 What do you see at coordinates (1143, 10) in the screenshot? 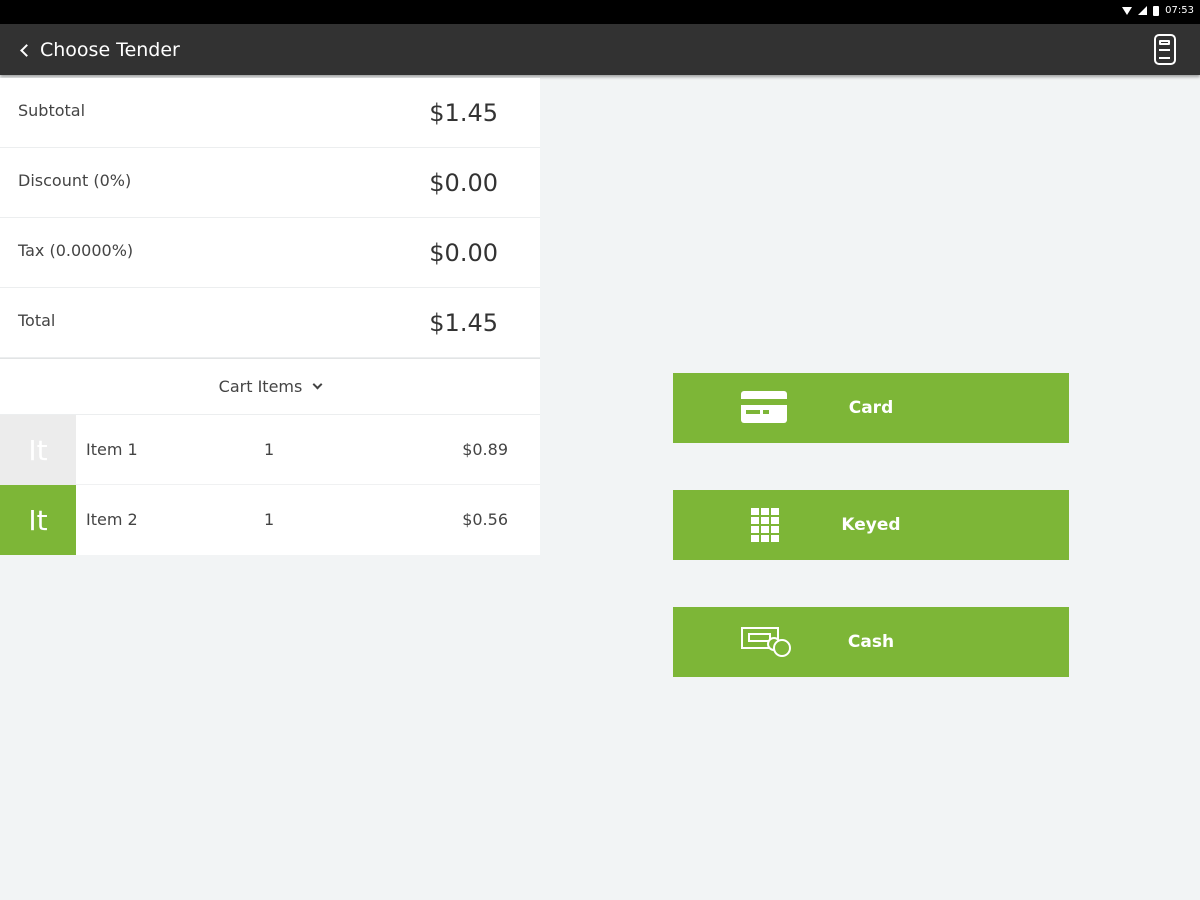
I see `signal-icon` at bounding box center [1143, 10].